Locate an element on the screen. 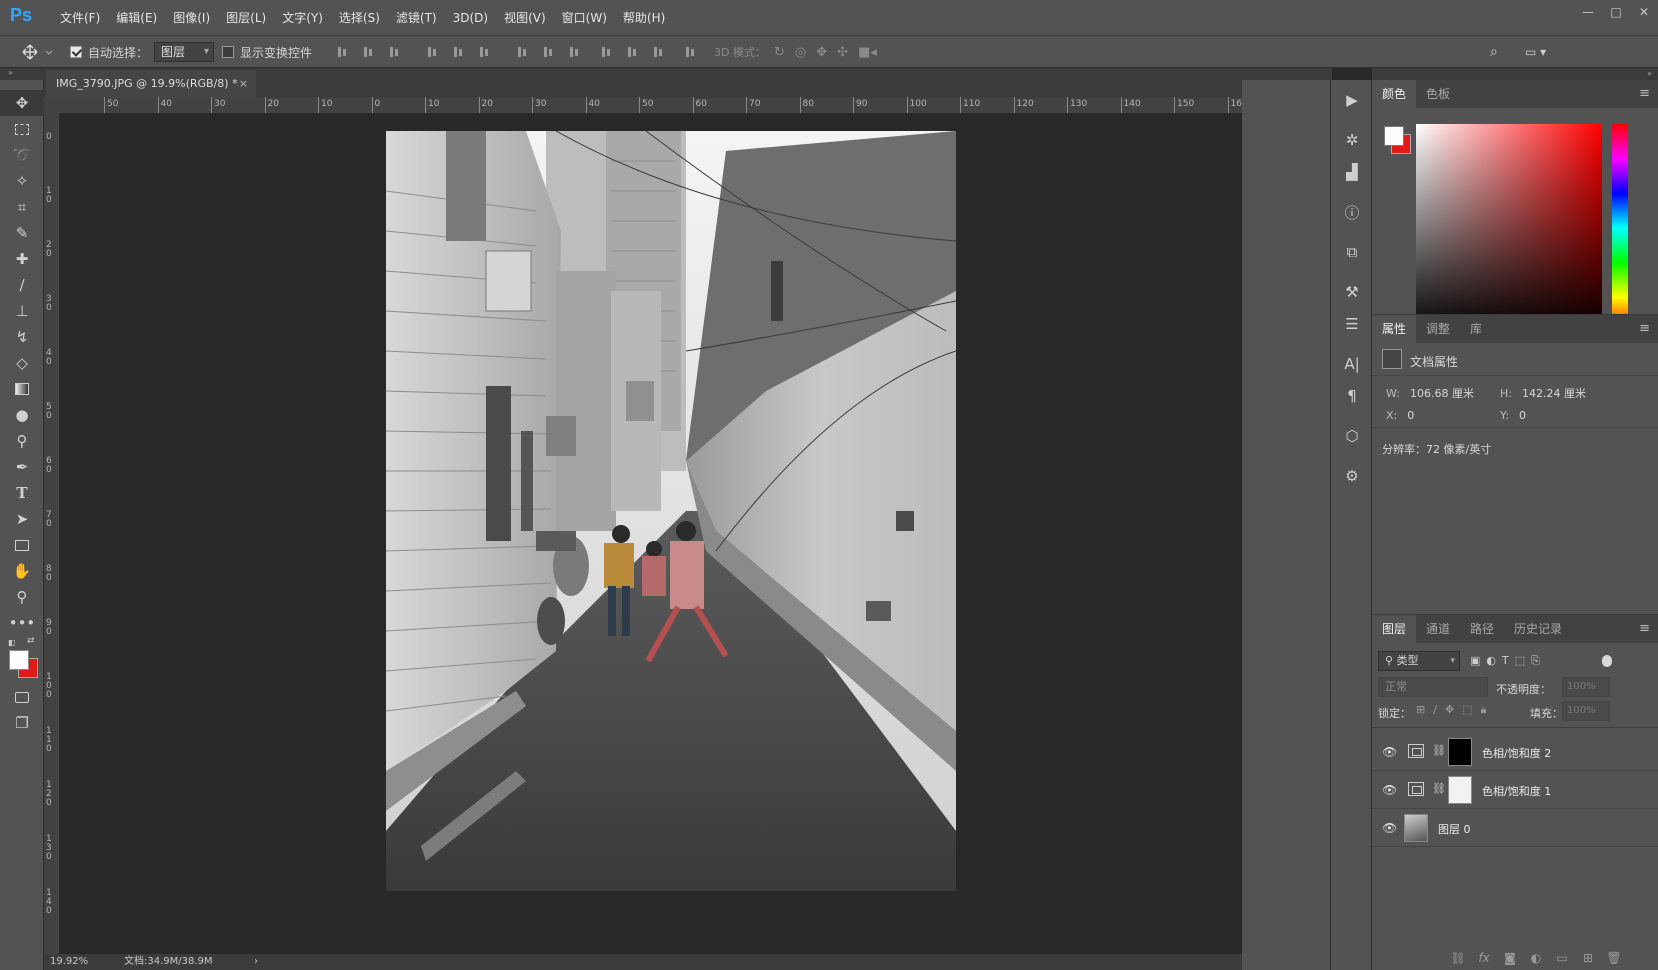  layer-filter-dropdown: ⚲ 类型 ▾ is located at coordinates (1419, 661).